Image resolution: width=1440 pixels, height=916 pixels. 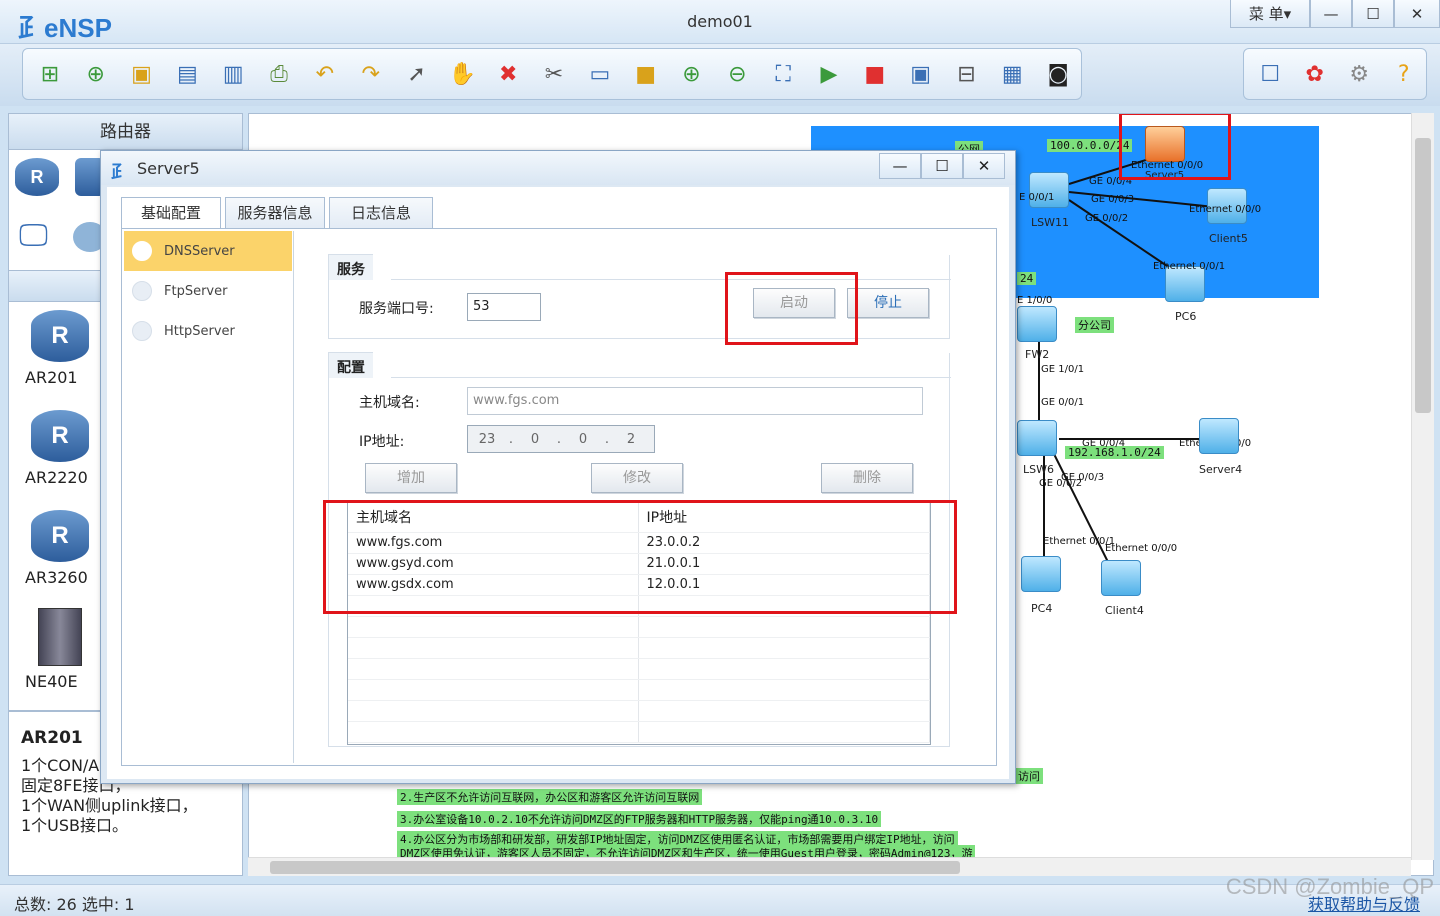 What do you see at coordinates (142, 74) in the screenshot?
I see `open-folder-icon: ▣` at bounding box center [142, 74].